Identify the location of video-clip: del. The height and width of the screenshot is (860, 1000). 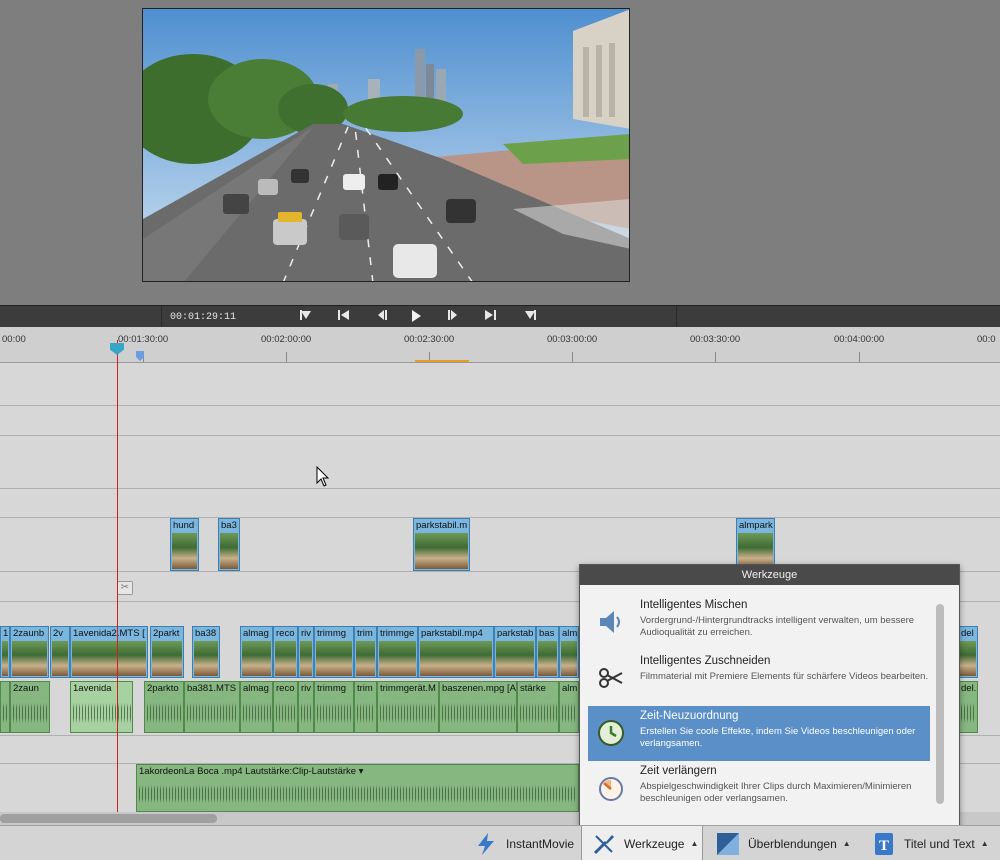
(968, 652).